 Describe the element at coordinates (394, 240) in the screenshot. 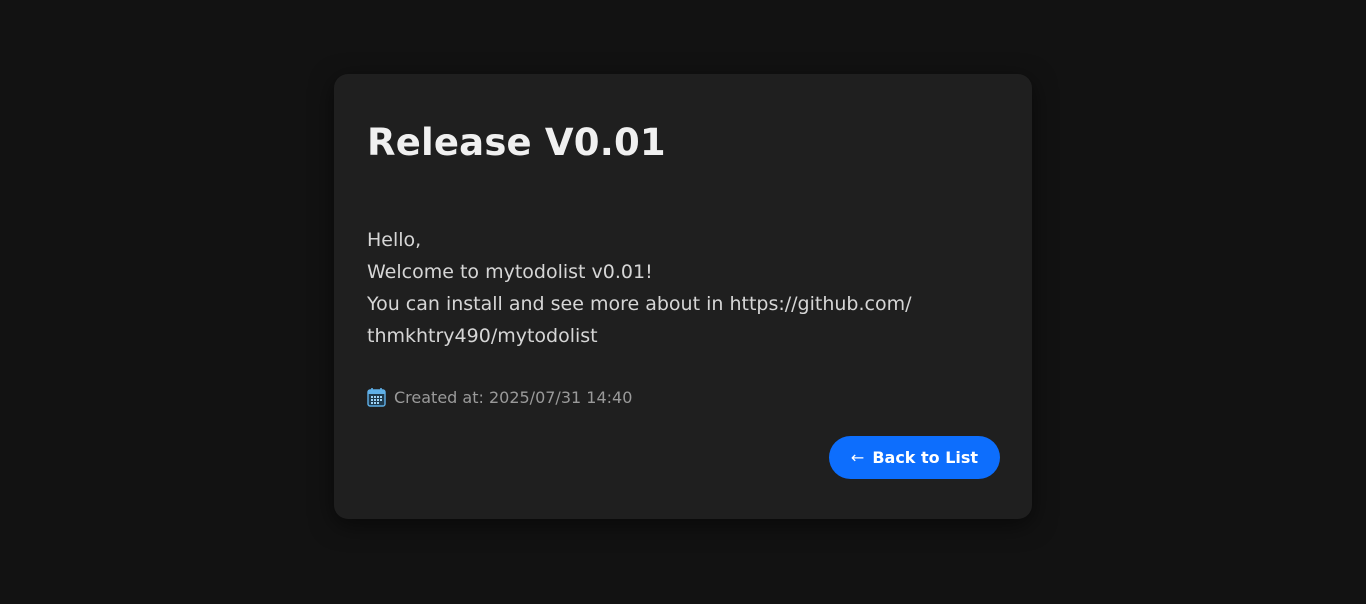

I see `note-body-line: Hello,` at that location.